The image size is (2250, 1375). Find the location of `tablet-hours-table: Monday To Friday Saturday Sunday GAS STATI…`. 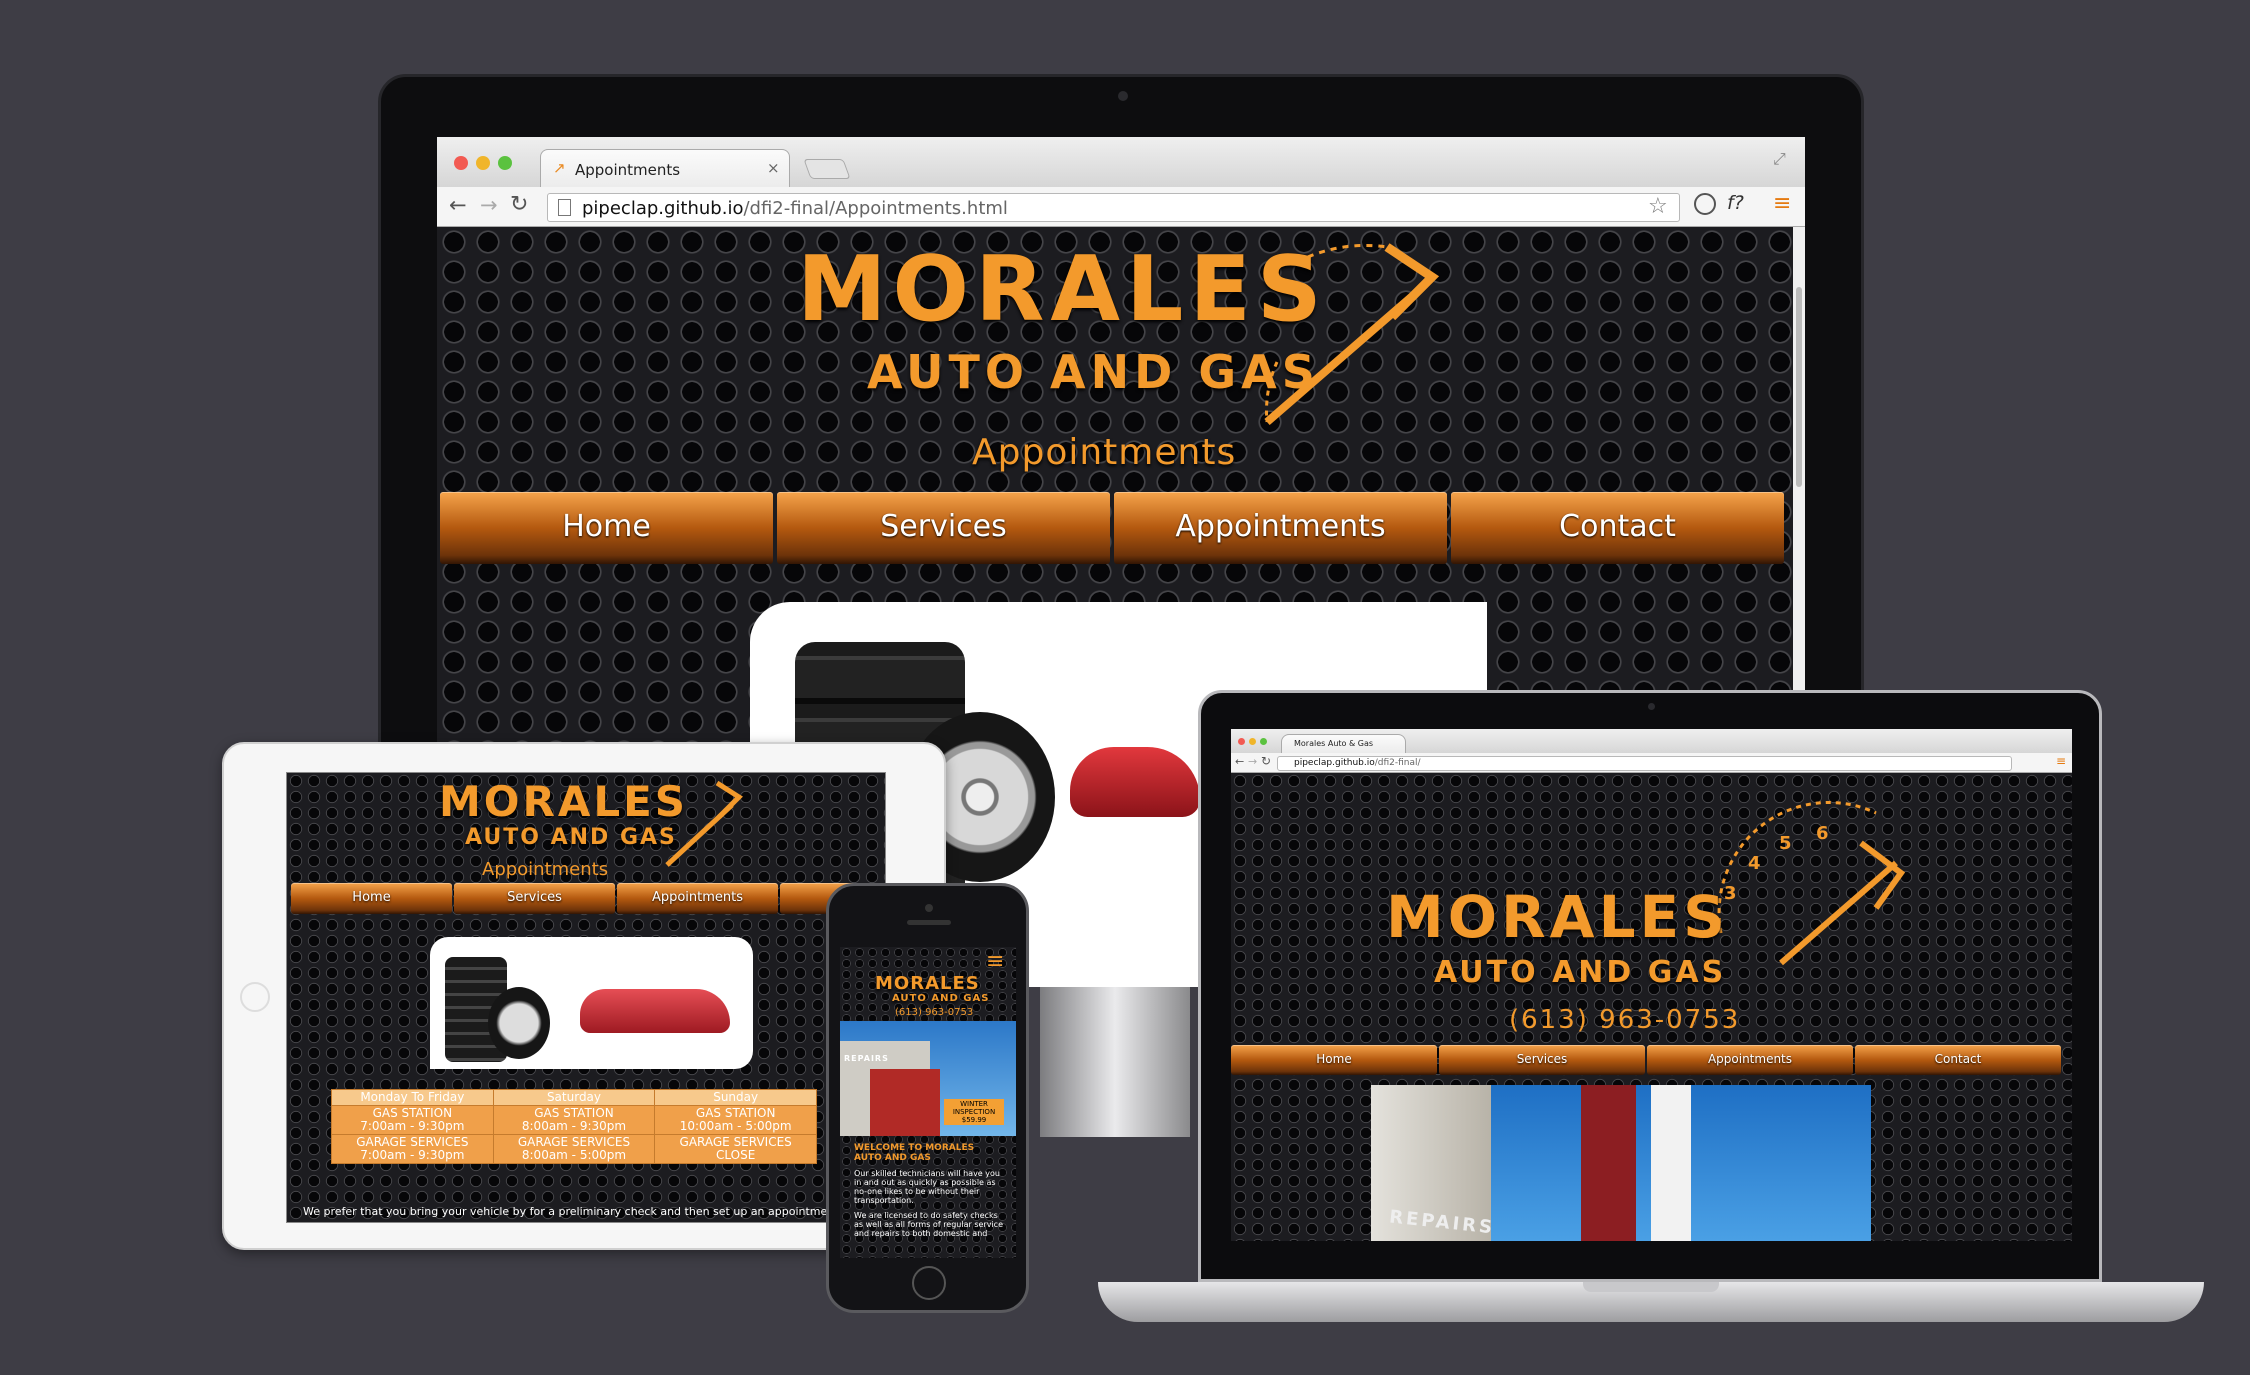

tablet-hours-table: Monday To Friday Saturday Sunday GAS STATI… is located at coordinates (574, 1126).